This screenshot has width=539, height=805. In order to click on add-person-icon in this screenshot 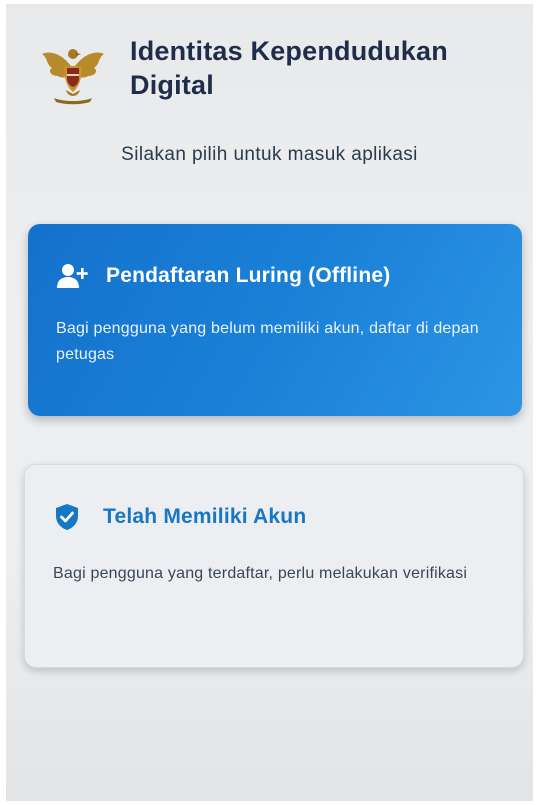, I will do `click(72, 276)`.